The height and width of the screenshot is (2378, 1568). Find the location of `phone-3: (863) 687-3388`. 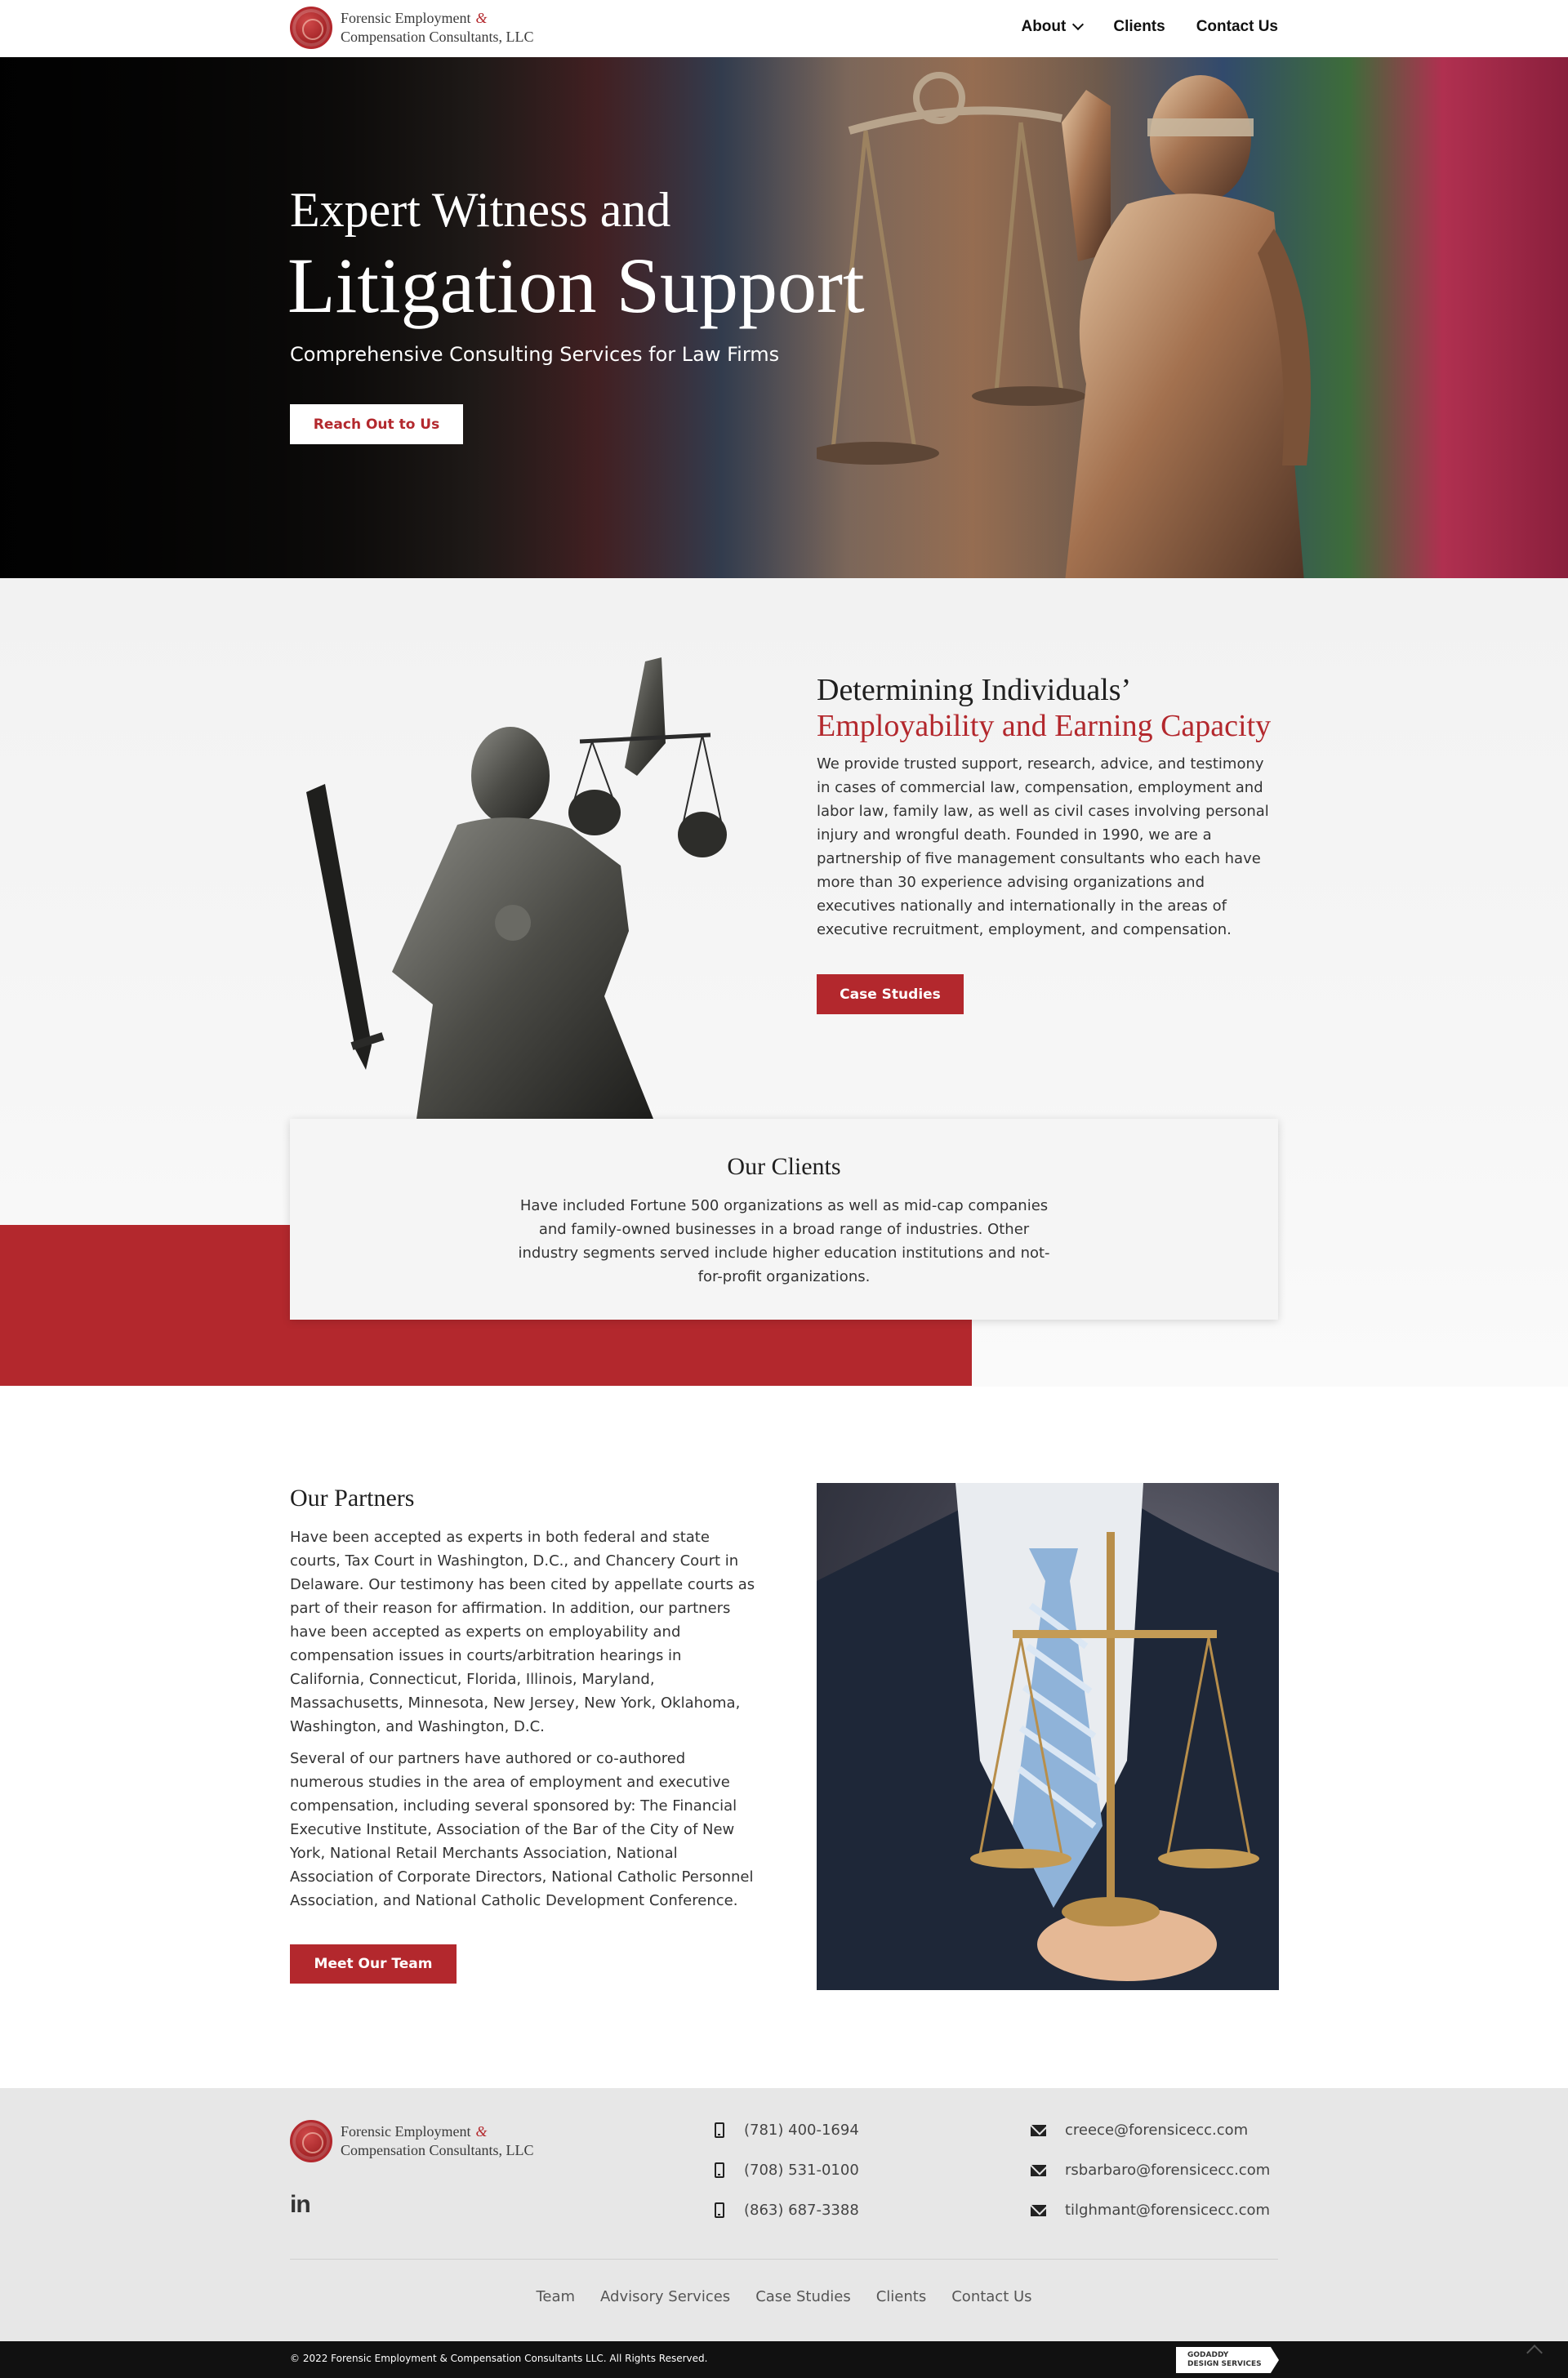

phone-3: (863) 687-3388 is located at coordinates (787, 2211).